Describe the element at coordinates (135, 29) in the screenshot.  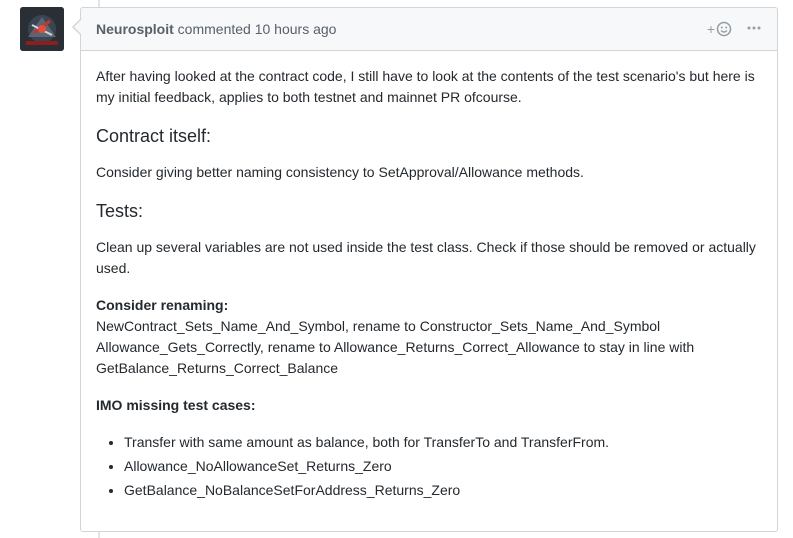
I see `author-link: Neurosploit` at that location.